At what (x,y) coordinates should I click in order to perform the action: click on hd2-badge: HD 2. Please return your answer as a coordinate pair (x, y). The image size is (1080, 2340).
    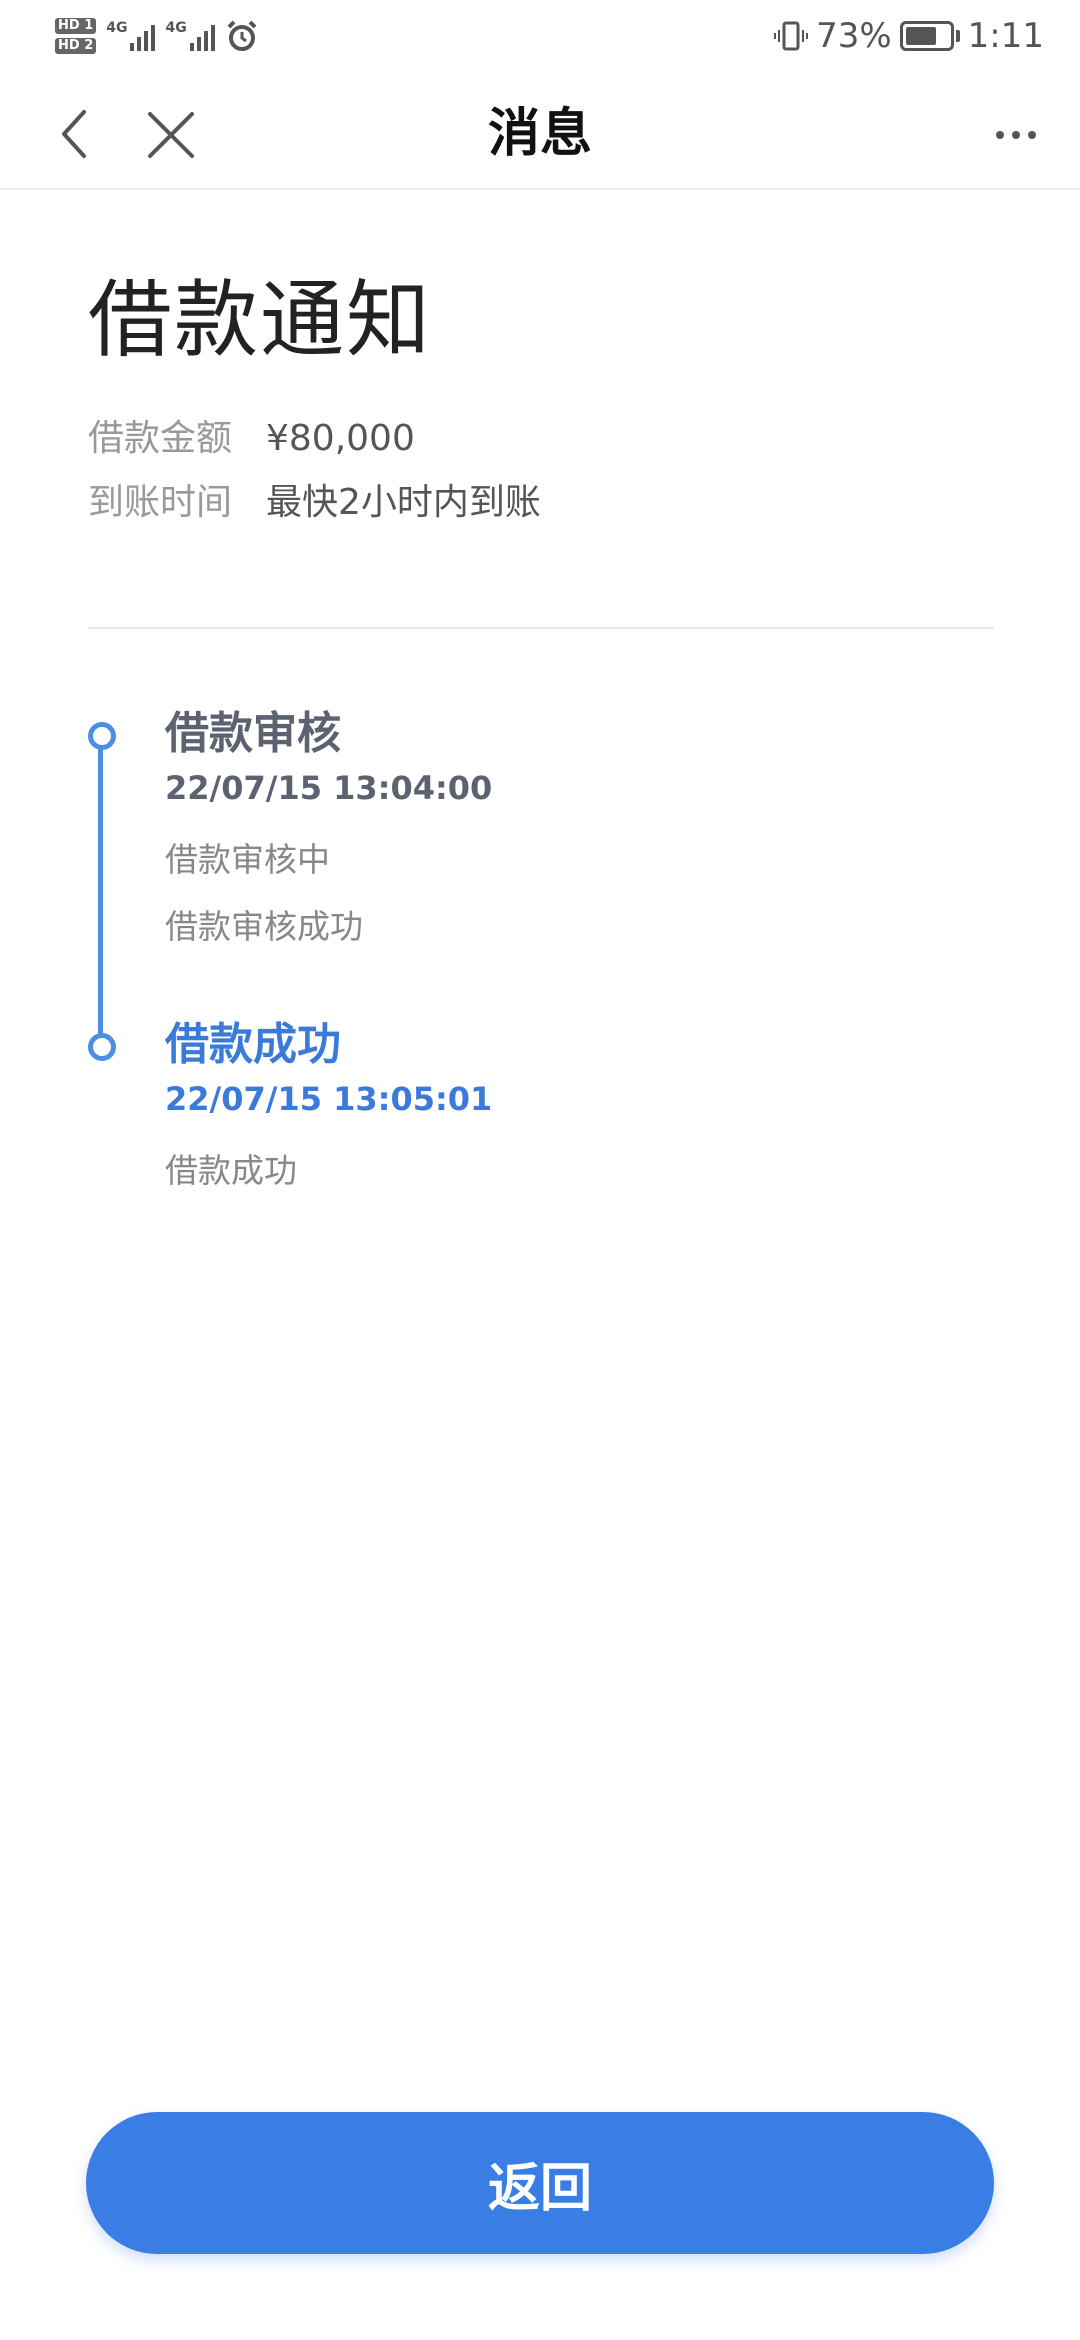
    Looking at the image, I should click on (76, 46).